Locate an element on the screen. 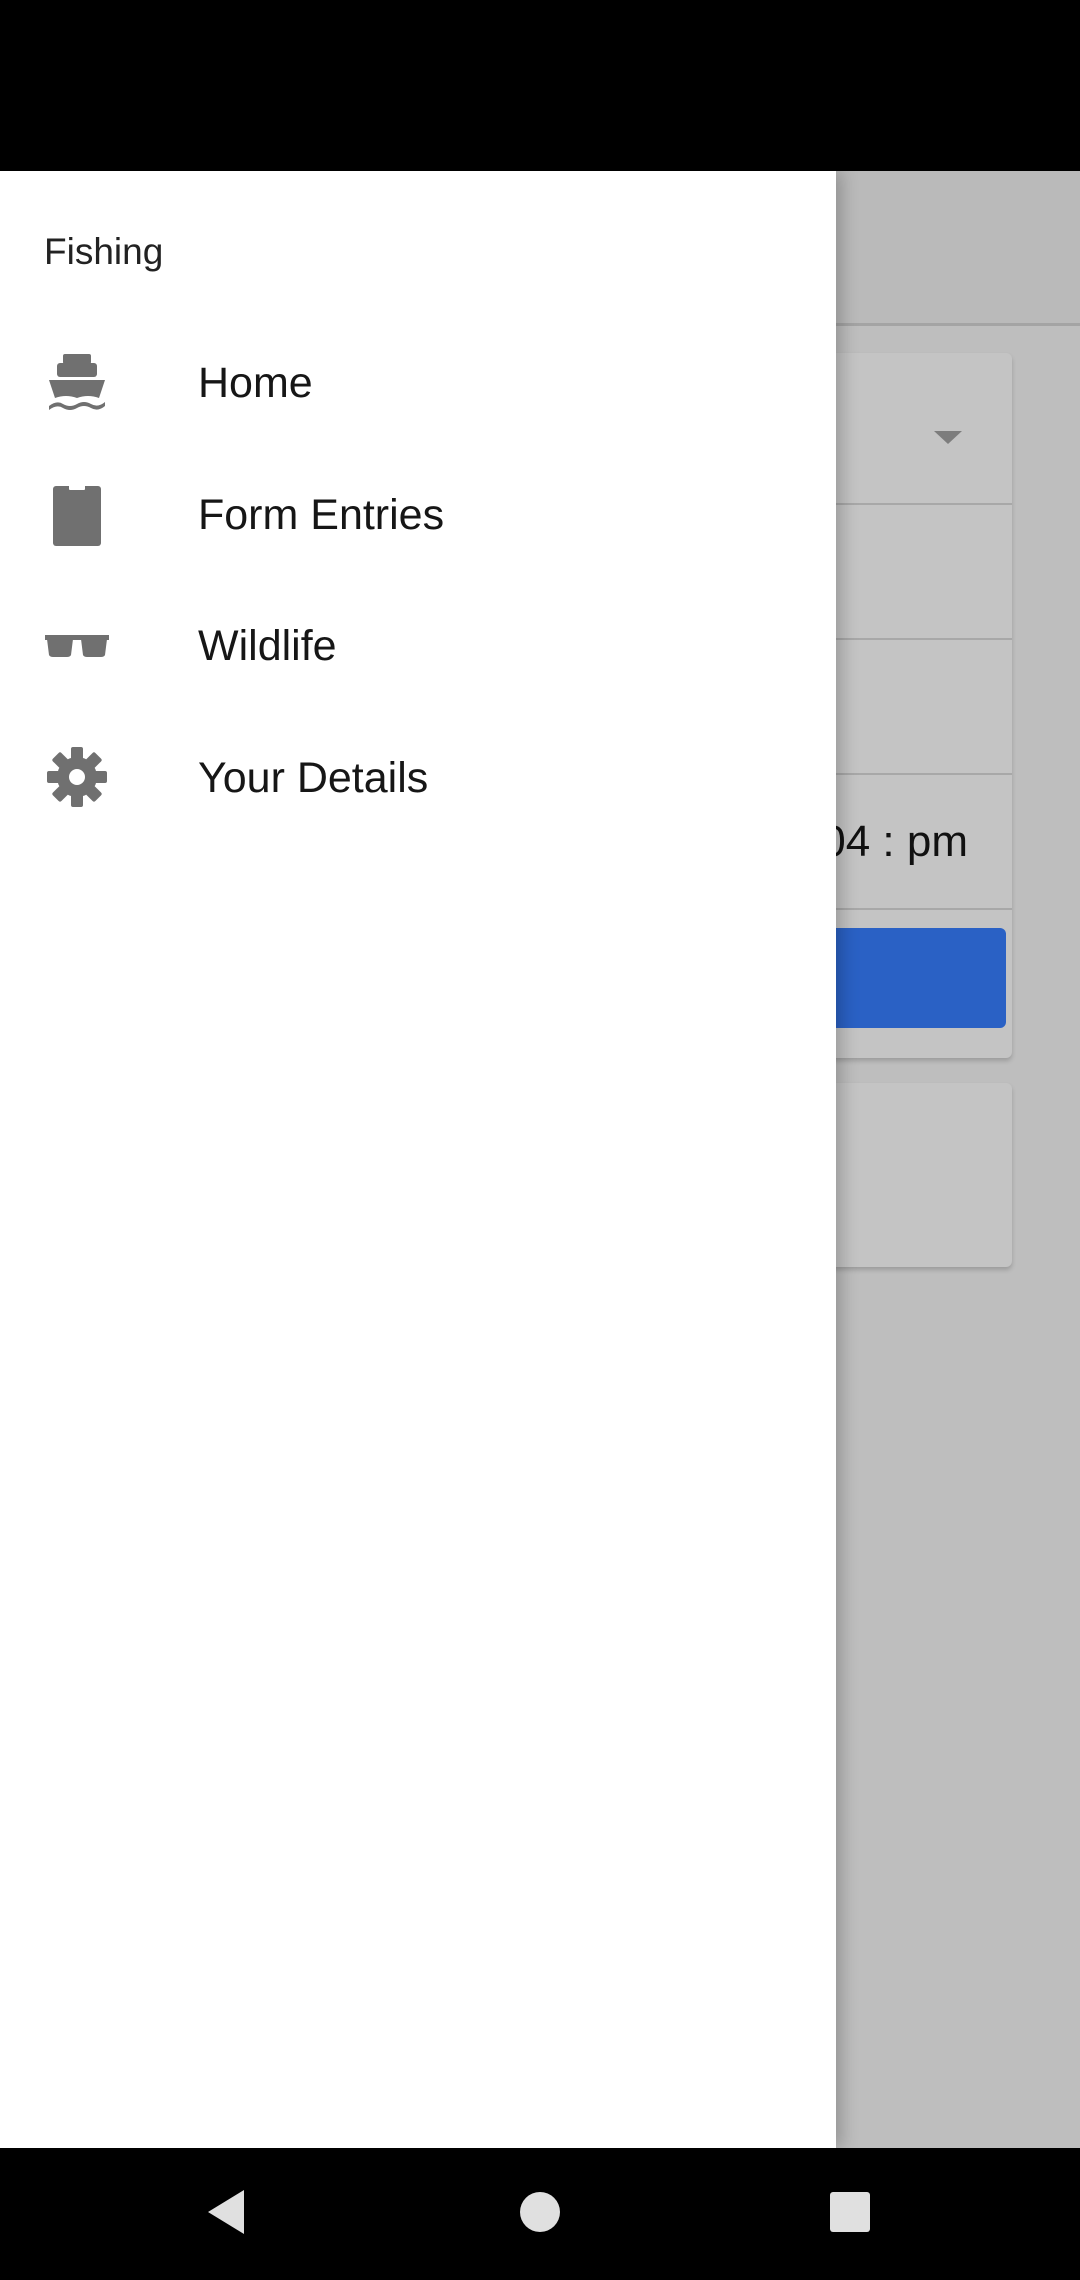 The height and width of the screenshot is (2280, 1080). drawer-item-label: Form Entries is located at coordinates (321, 515).